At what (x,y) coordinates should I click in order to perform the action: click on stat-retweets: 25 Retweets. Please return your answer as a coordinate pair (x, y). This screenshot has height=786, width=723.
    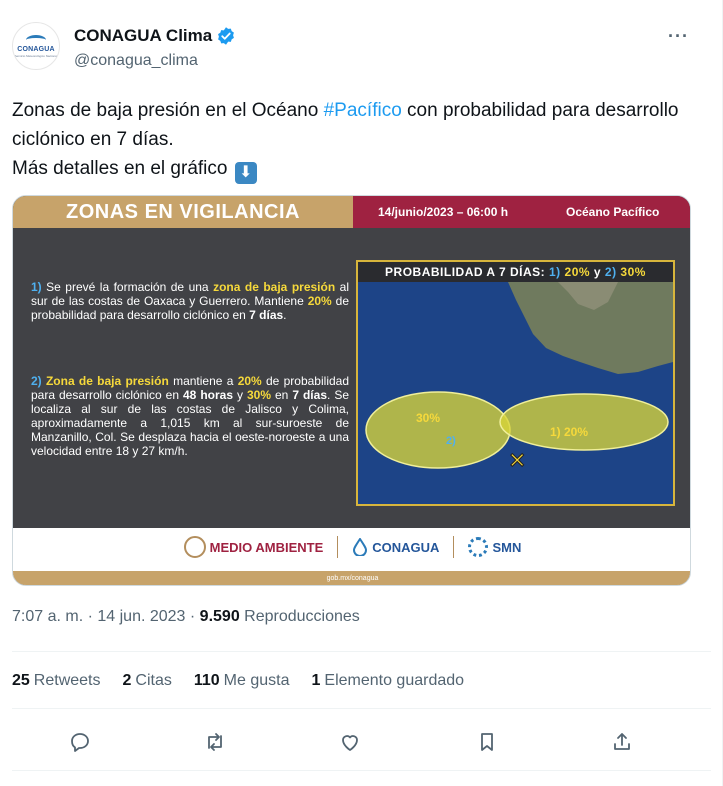
    Looking at the image, I should click on (56, 681).